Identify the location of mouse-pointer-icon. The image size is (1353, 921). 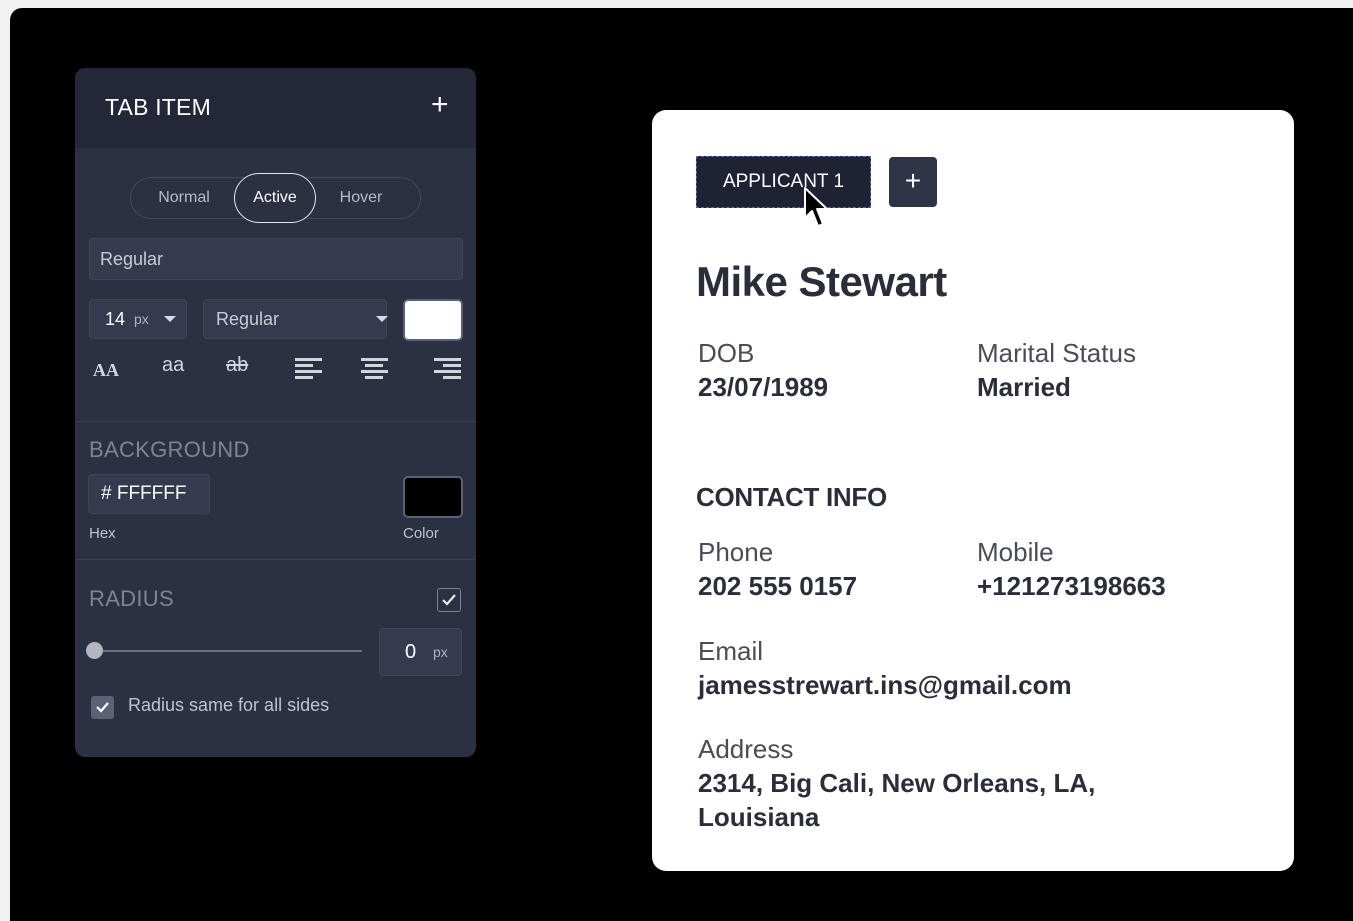
(816, 207).